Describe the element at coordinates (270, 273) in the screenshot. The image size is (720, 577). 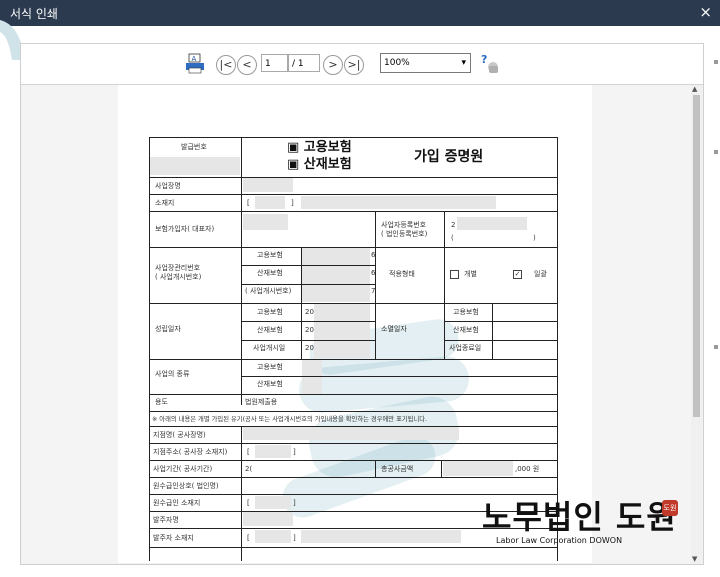
I see `mgmt-accident: 산재보험` at that location.